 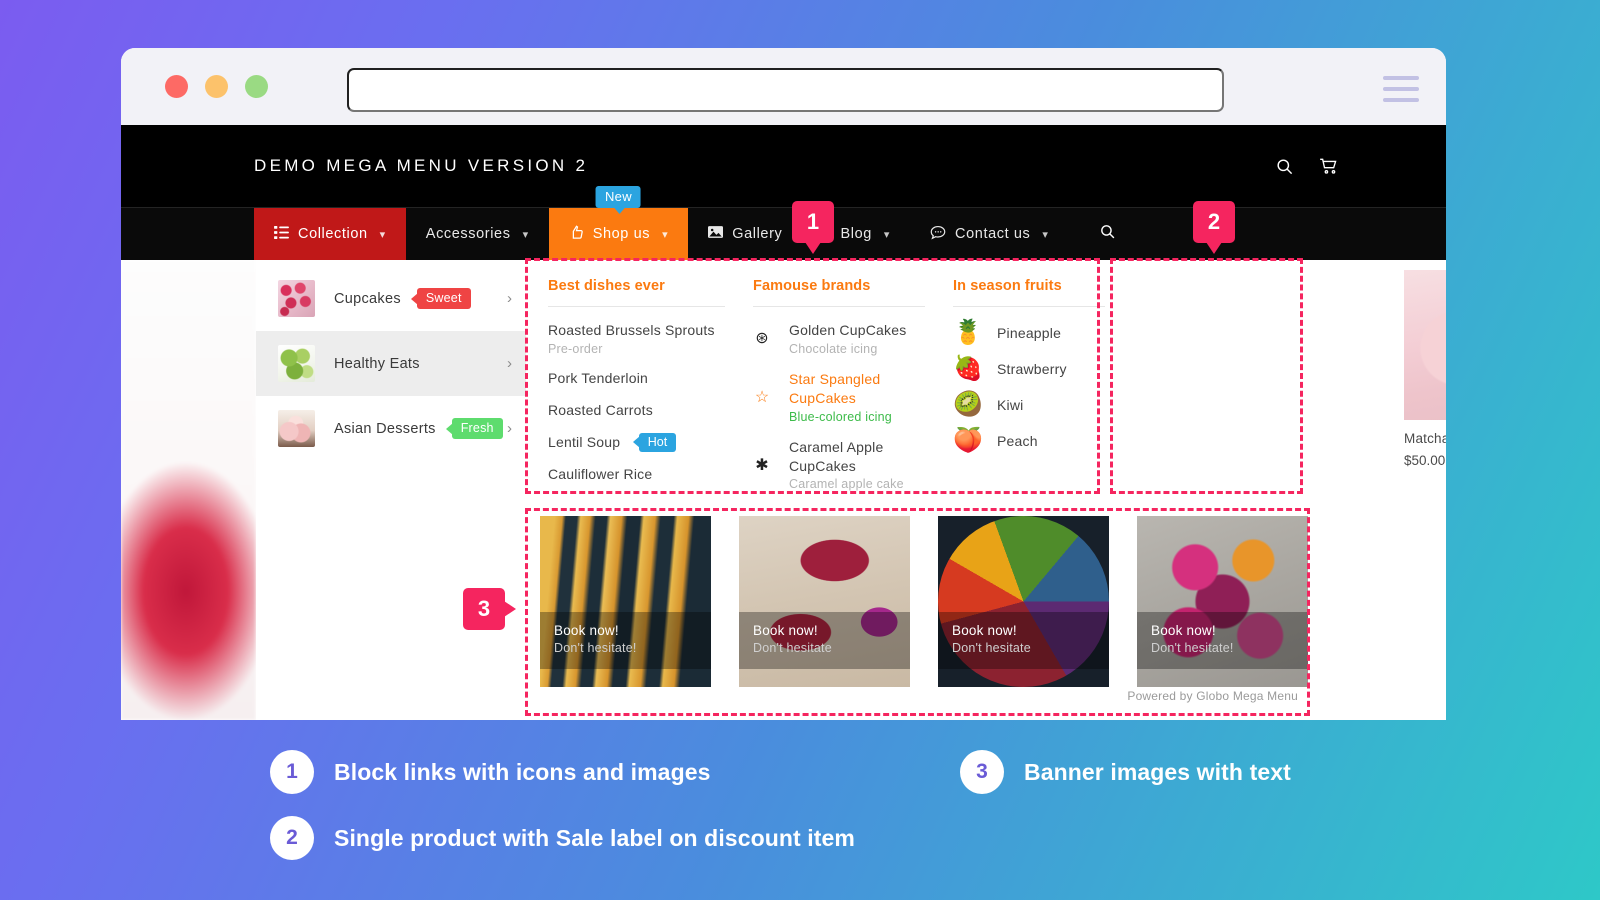 What do you see at coordinates (968, 332) in the screenshot?
I see `pineapple-icon: 🍍` at bounding box center [968, 332].